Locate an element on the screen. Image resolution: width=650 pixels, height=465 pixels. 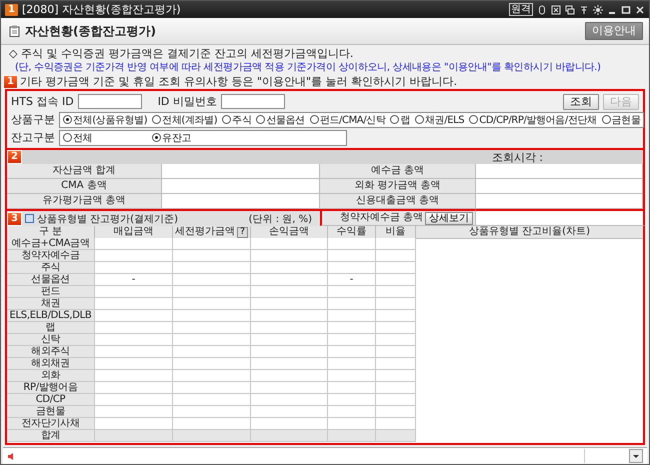
help-button: ? is located at coordinates (242, 232).